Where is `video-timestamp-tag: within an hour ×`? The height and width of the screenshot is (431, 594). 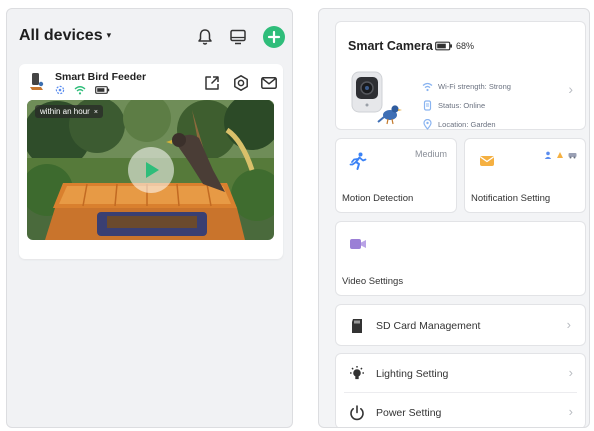 video-timestamp-tag: within an hour × is located at coordinates (69, 111).